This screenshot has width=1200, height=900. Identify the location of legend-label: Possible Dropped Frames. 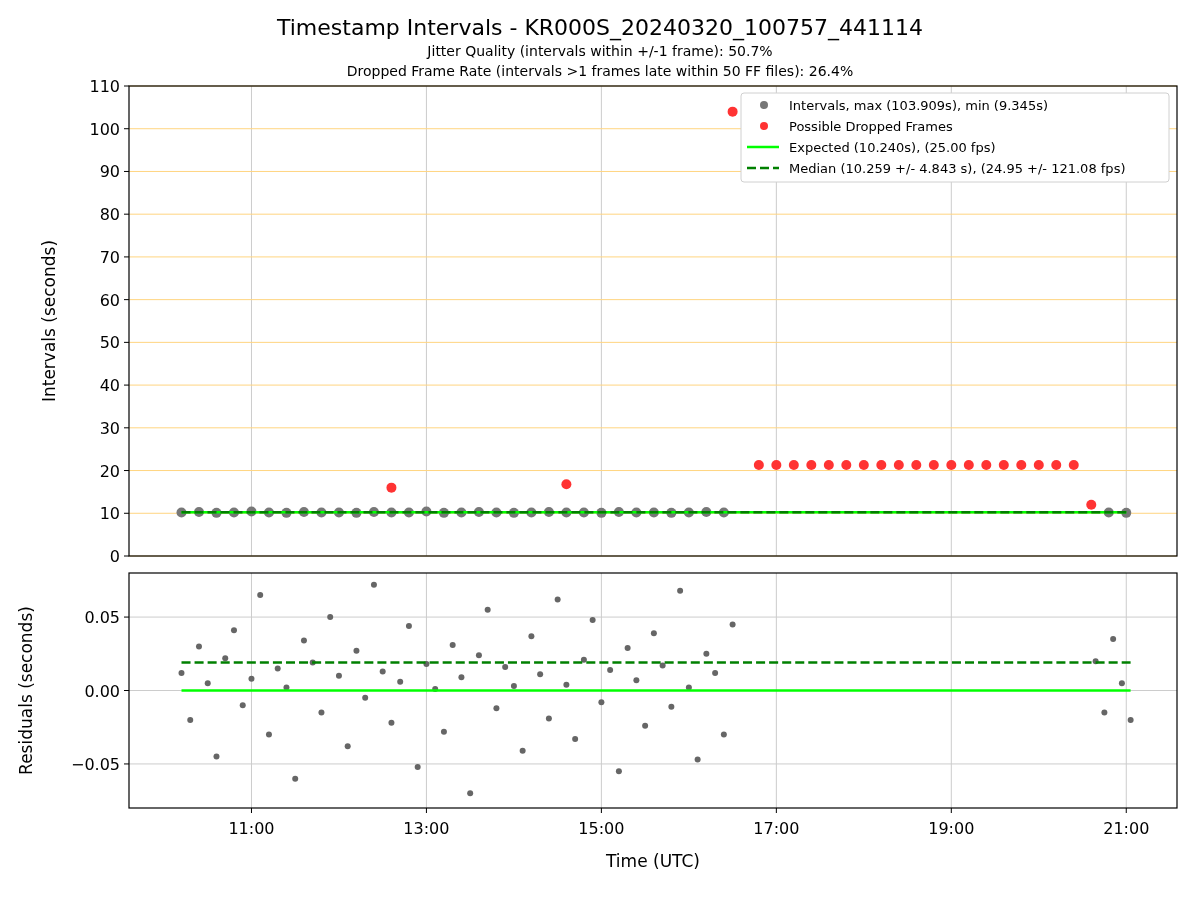
(871, 126).